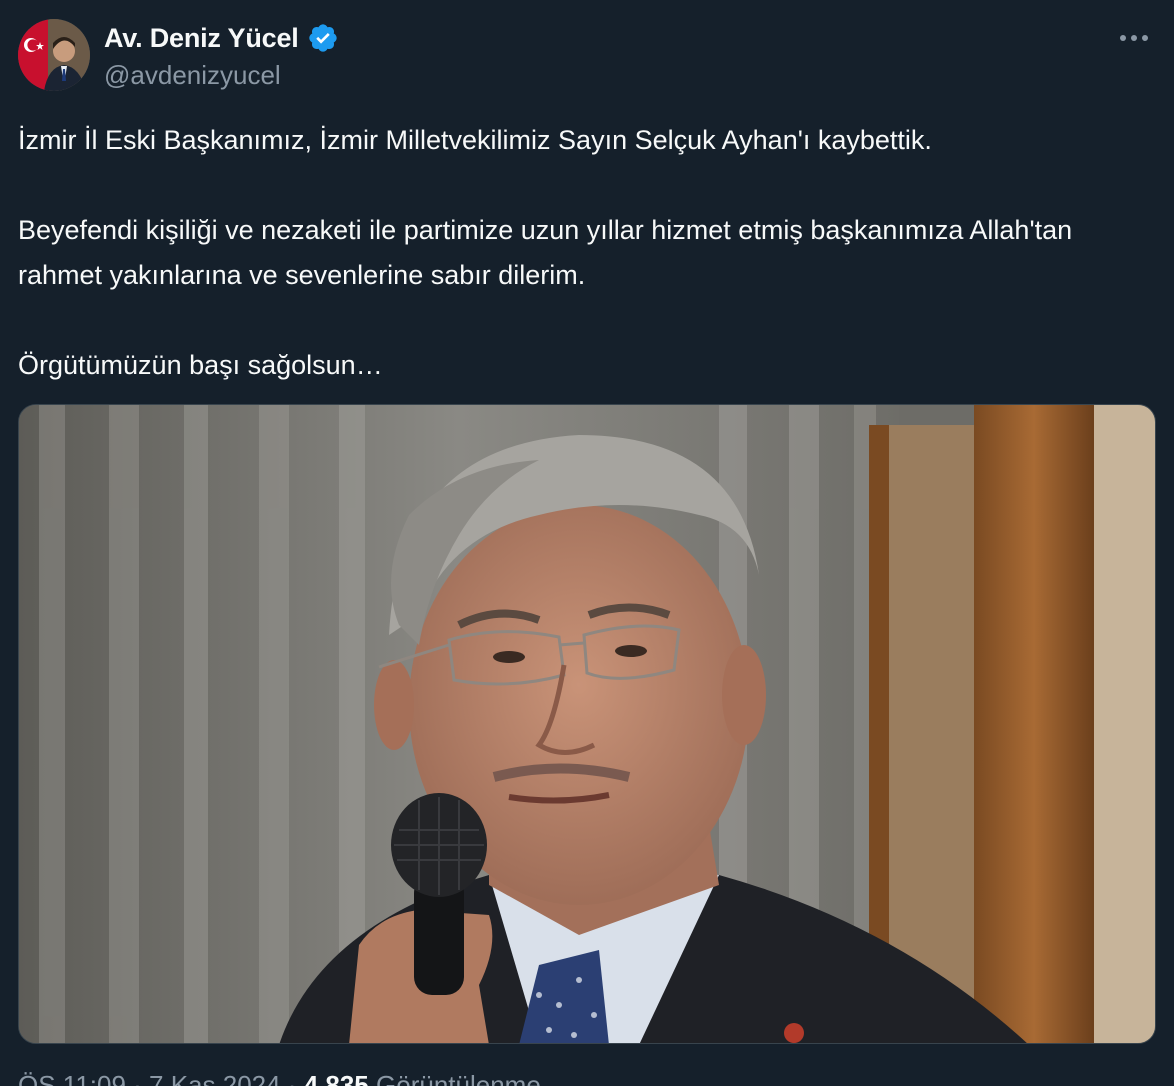 This screenshot has width=1174, height=1086. What do you see at coordinates (192, 75) in the screenshot?
I see `author-handle: @avdenizyucel` at bounding box center [192, 75].